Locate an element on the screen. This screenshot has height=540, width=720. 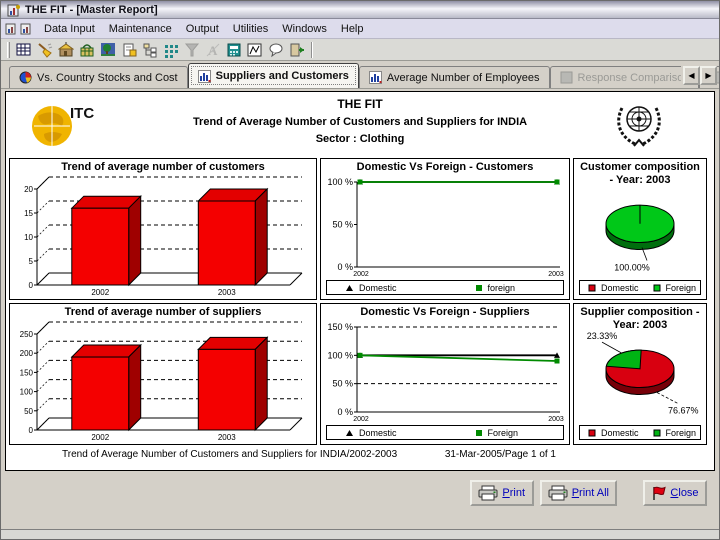
menu-windows: Windows is located at coordinates (304, 29).